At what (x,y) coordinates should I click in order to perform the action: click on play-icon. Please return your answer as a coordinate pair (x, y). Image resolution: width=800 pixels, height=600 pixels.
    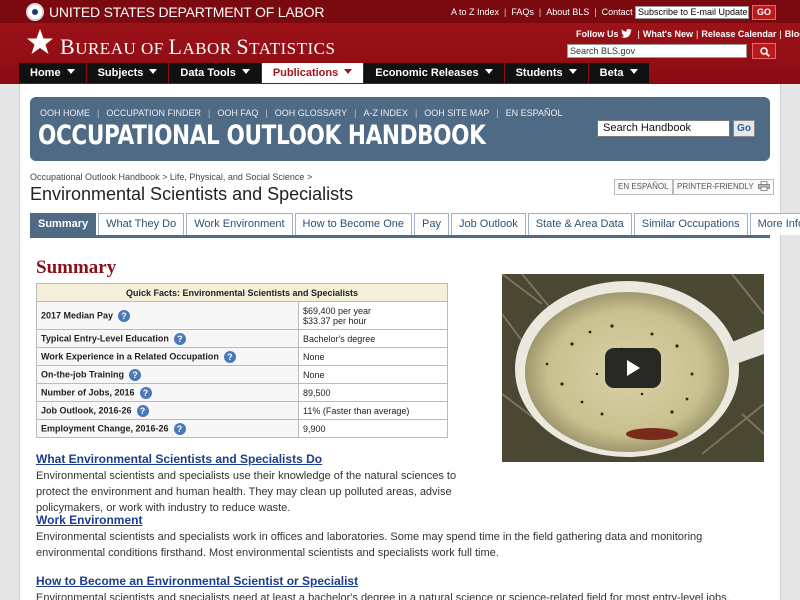
    Looking at the image, I should click on (633, 368).